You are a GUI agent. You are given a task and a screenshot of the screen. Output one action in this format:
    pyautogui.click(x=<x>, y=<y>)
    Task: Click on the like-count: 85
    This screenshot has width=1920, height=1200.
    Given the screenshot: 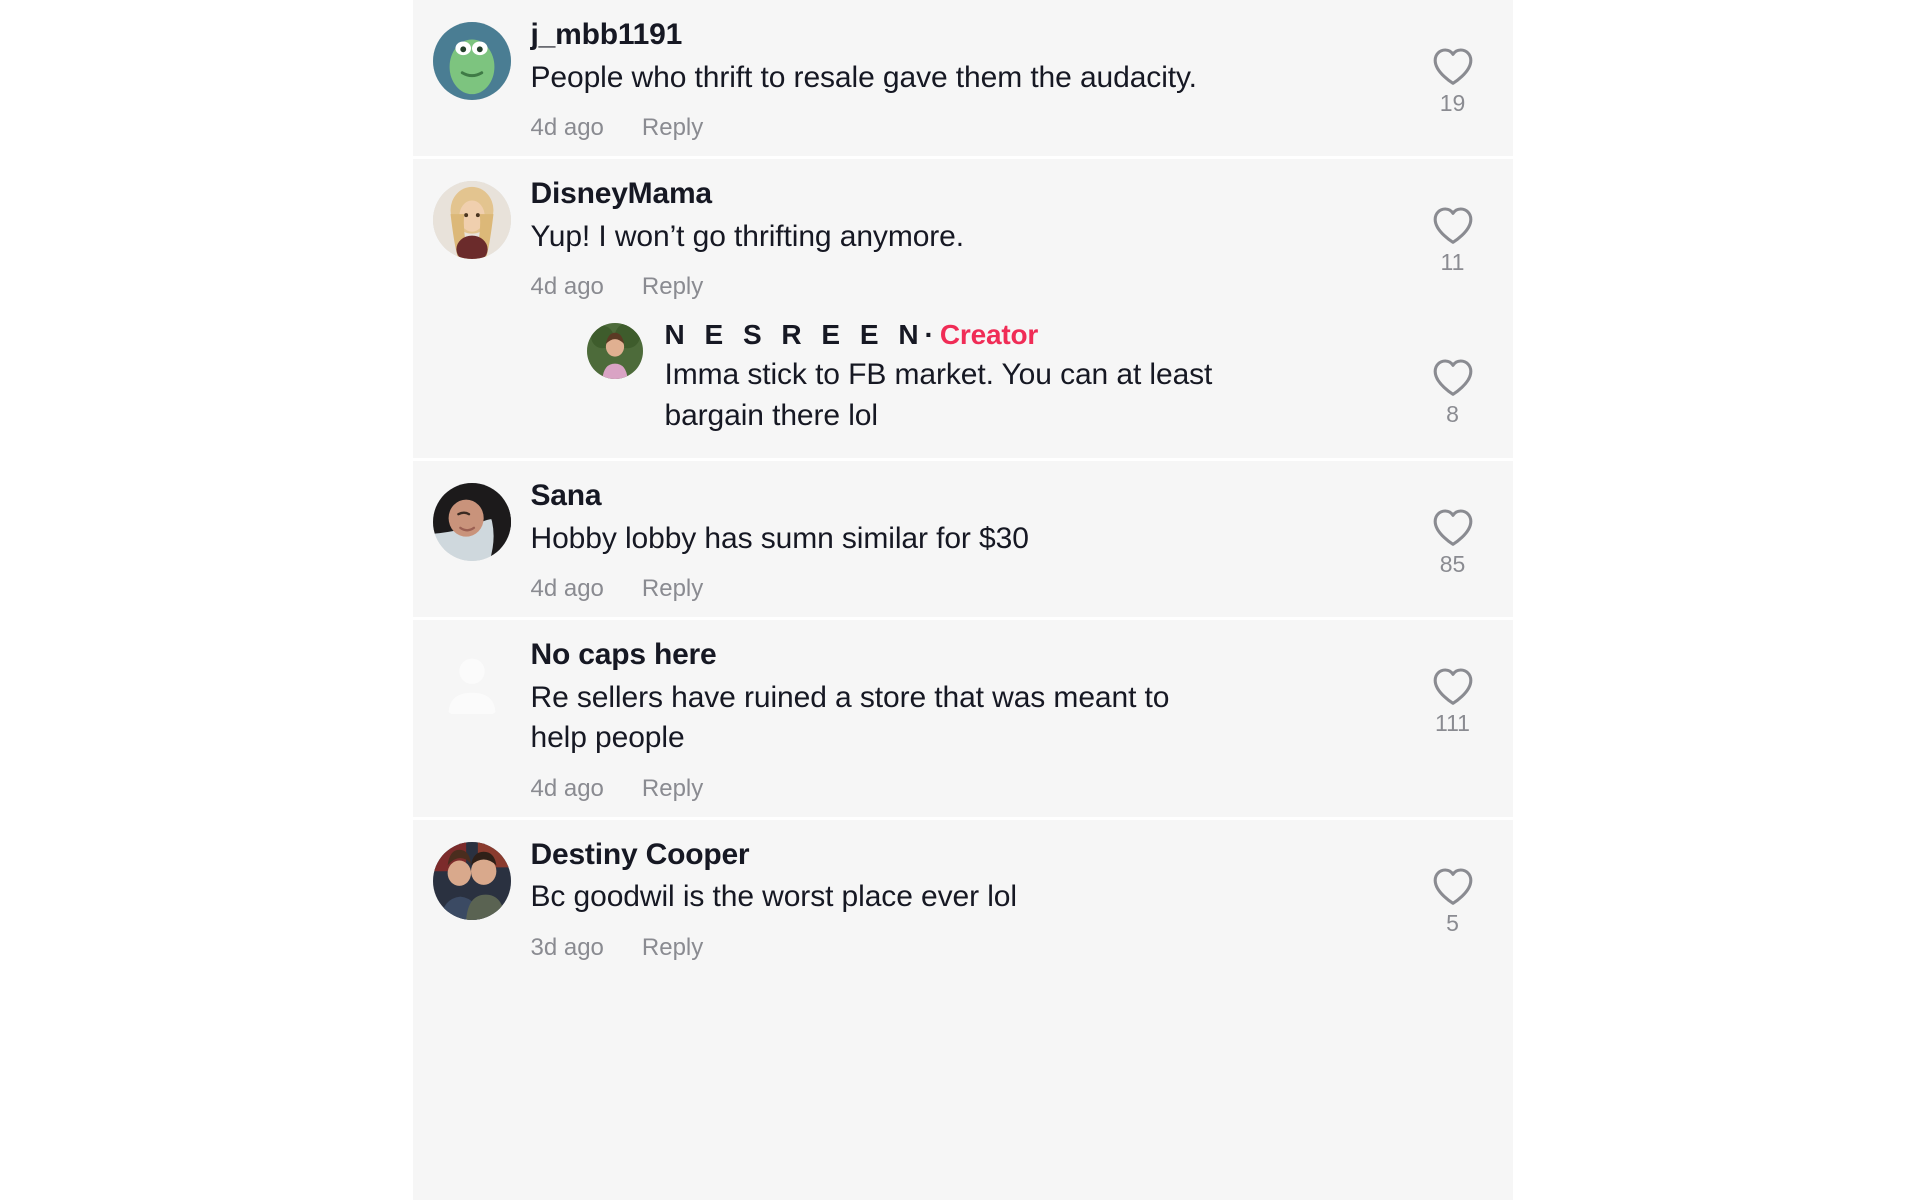 What is the action you would take?
    pyautogui.click(x=1452, y=564)
    